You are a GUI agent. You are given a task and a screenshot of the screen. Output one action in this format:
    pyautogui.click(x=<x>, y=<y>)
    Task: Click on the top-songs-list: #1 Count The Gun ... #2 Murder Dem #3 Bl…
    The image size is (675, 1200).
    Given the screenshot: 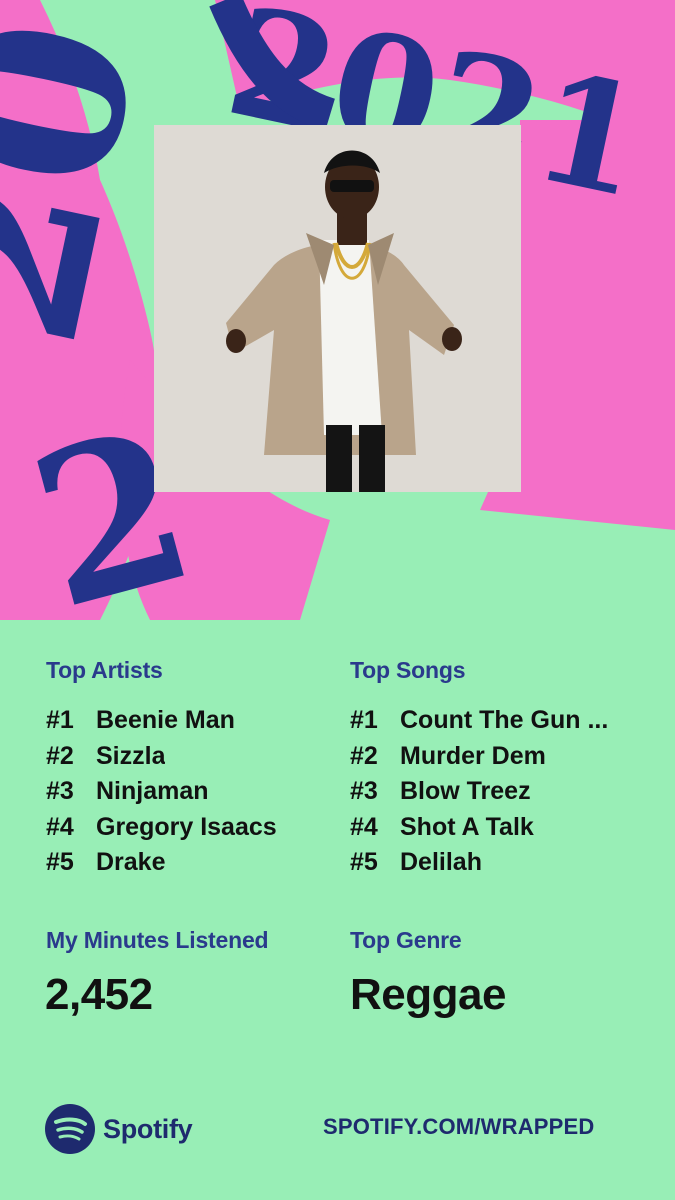 What is the action you would take?
    pyautogui.click(x=495, y=792)
    